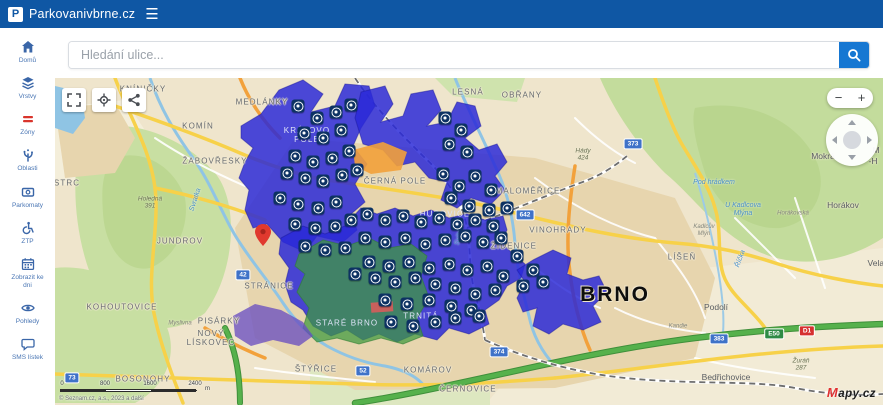  I want to click on mapycz-logo: Mapy.cz, so click(851, 392).